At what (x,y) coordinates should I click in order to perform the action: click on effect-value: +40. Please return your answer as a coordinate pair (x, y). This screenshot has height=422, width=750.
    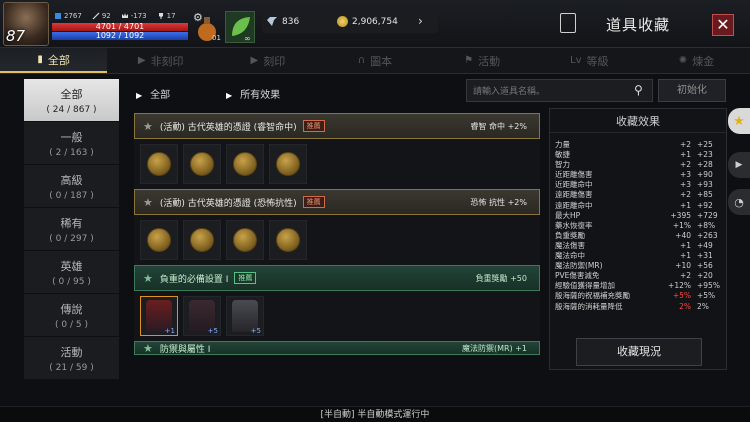
    Looking at the image, I should click on (683, 235).